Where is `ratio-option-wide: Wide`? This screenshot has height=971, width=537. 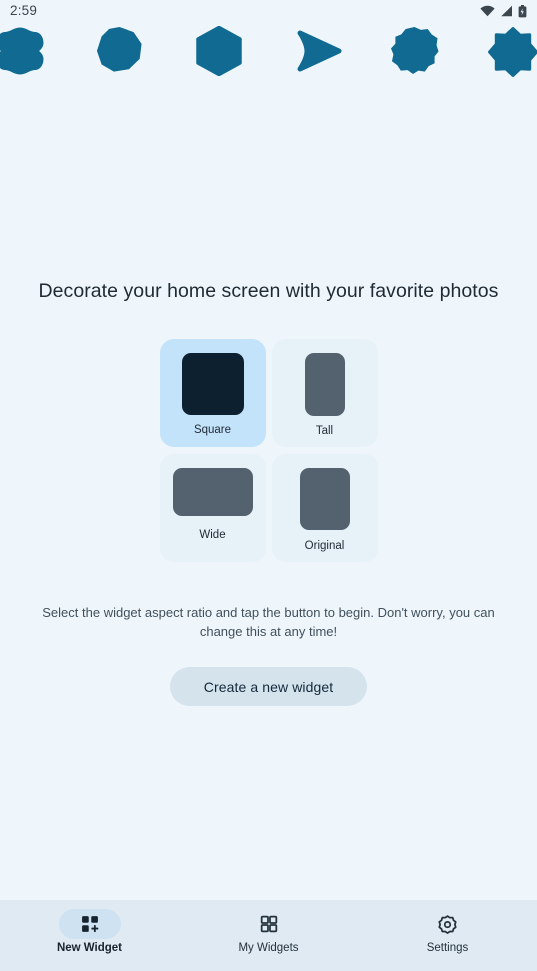 ratio-option-wide: Wide is located at coordinates (212, 508).